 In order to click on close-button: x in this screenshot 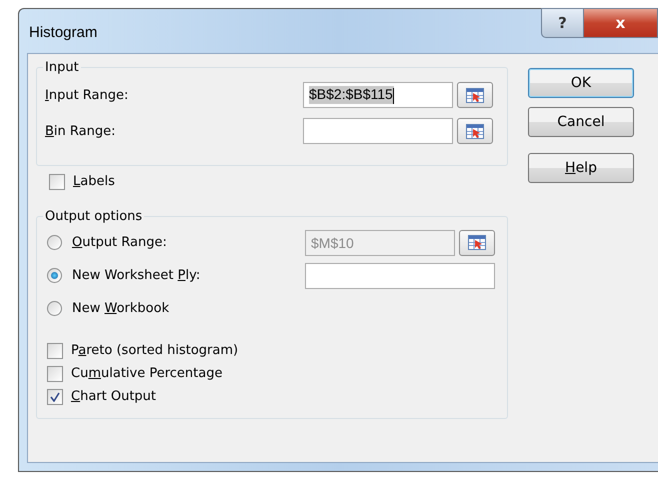, I will do `click(621, 23)`.